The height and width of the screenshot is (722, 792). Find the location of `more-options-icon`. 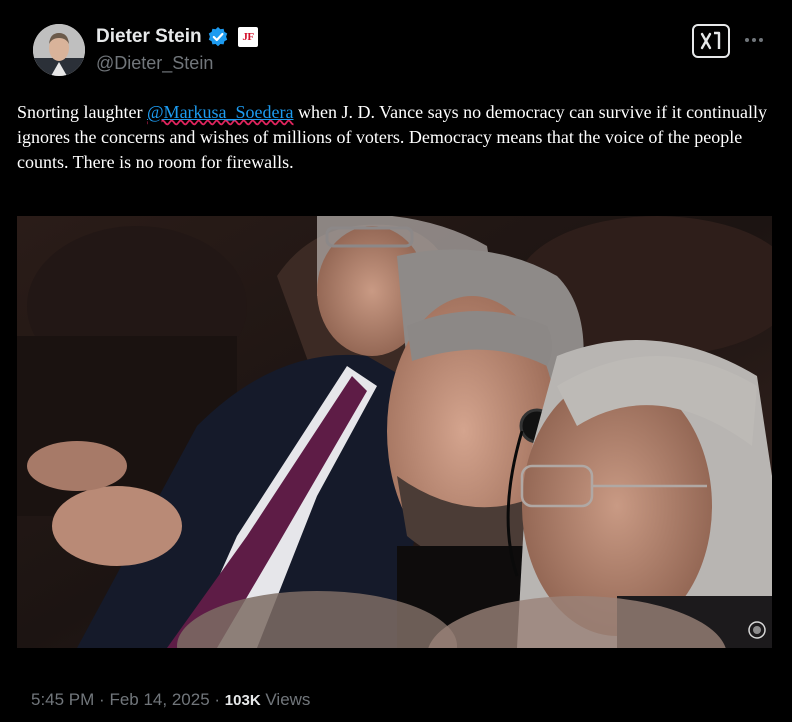

more-options-icon is located at coordinates (754, 40).